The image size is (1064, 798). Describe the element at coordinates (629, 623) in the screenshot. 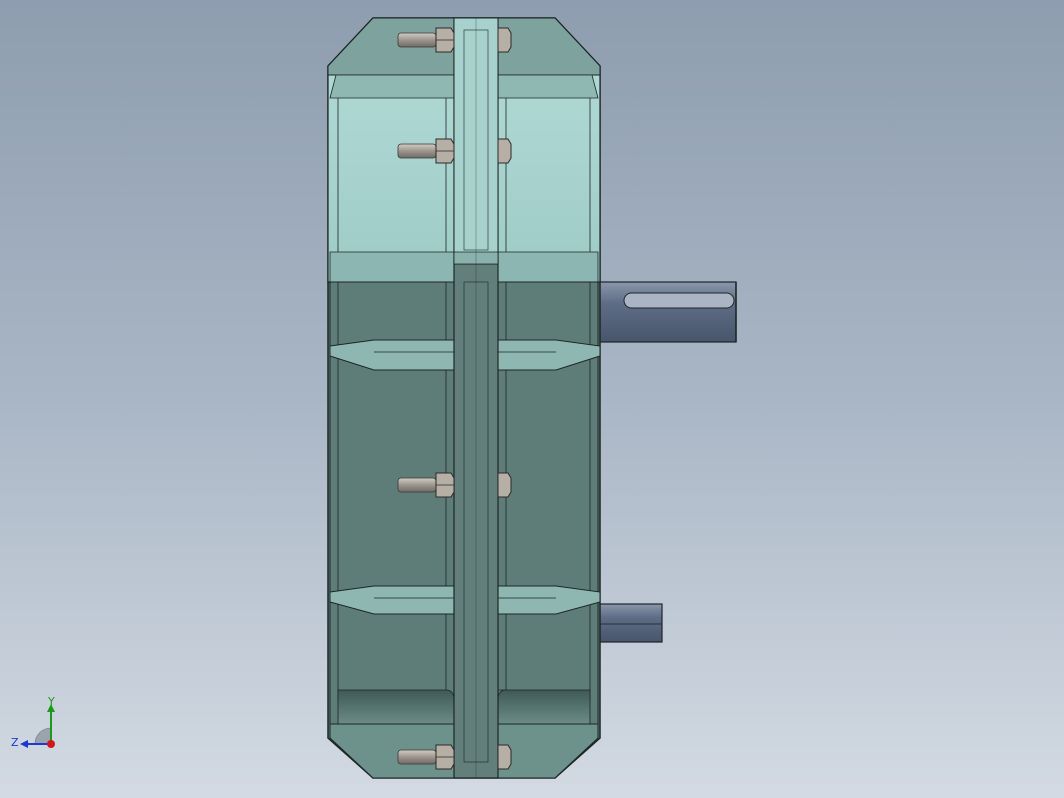

I see `output-shaft-small` at that location.